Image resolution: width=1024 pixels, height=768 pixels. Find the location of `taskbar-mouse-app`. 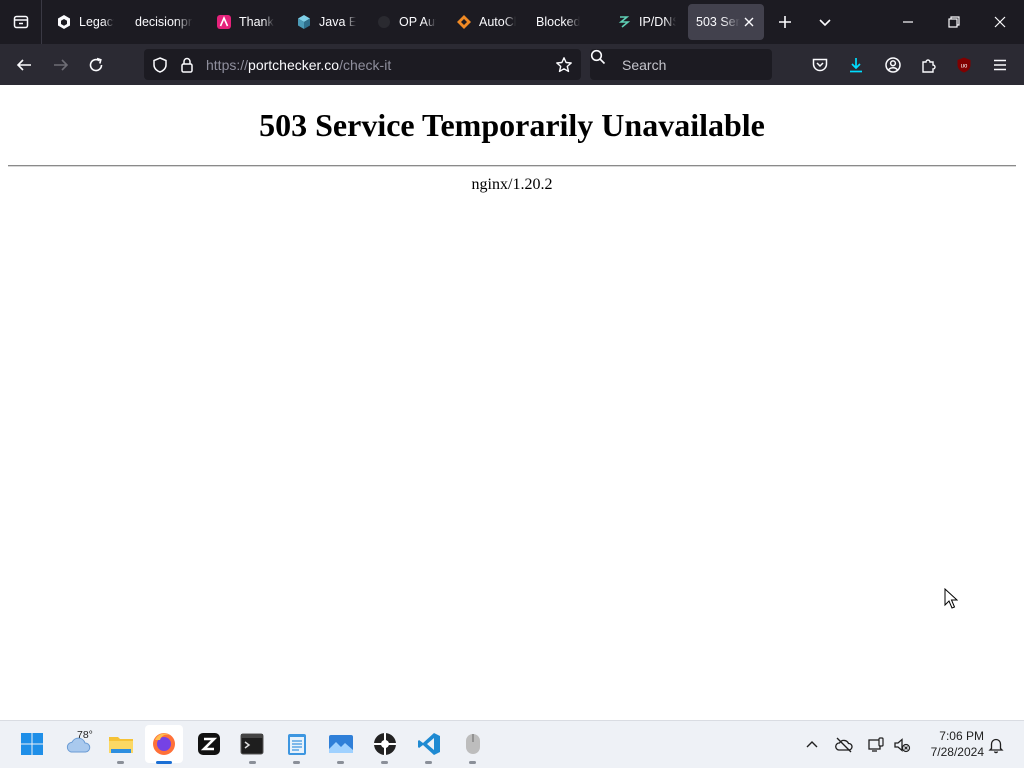

taskbar-mouse-app is located at coordinates (473, 744).